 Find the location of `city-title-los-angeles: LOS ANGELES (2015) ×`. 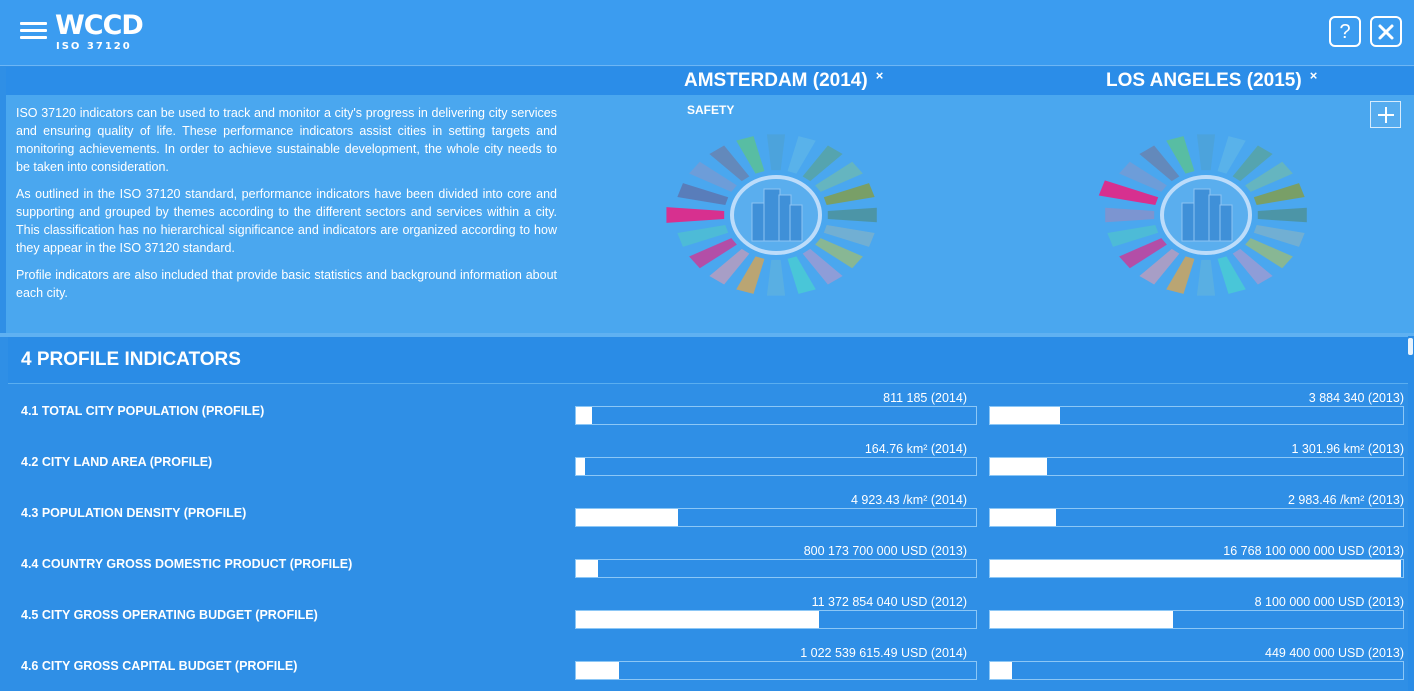

city-title-los-angeles: LOS ANGELES (2015) × is located at coordinates (1212, 80).